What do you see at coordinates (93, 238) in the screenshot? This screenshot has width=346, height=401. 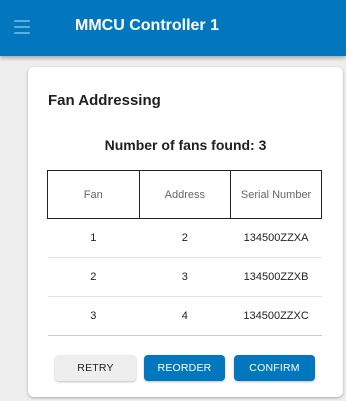 I see `cell-fan: 1` at bounding box center [93, 238].